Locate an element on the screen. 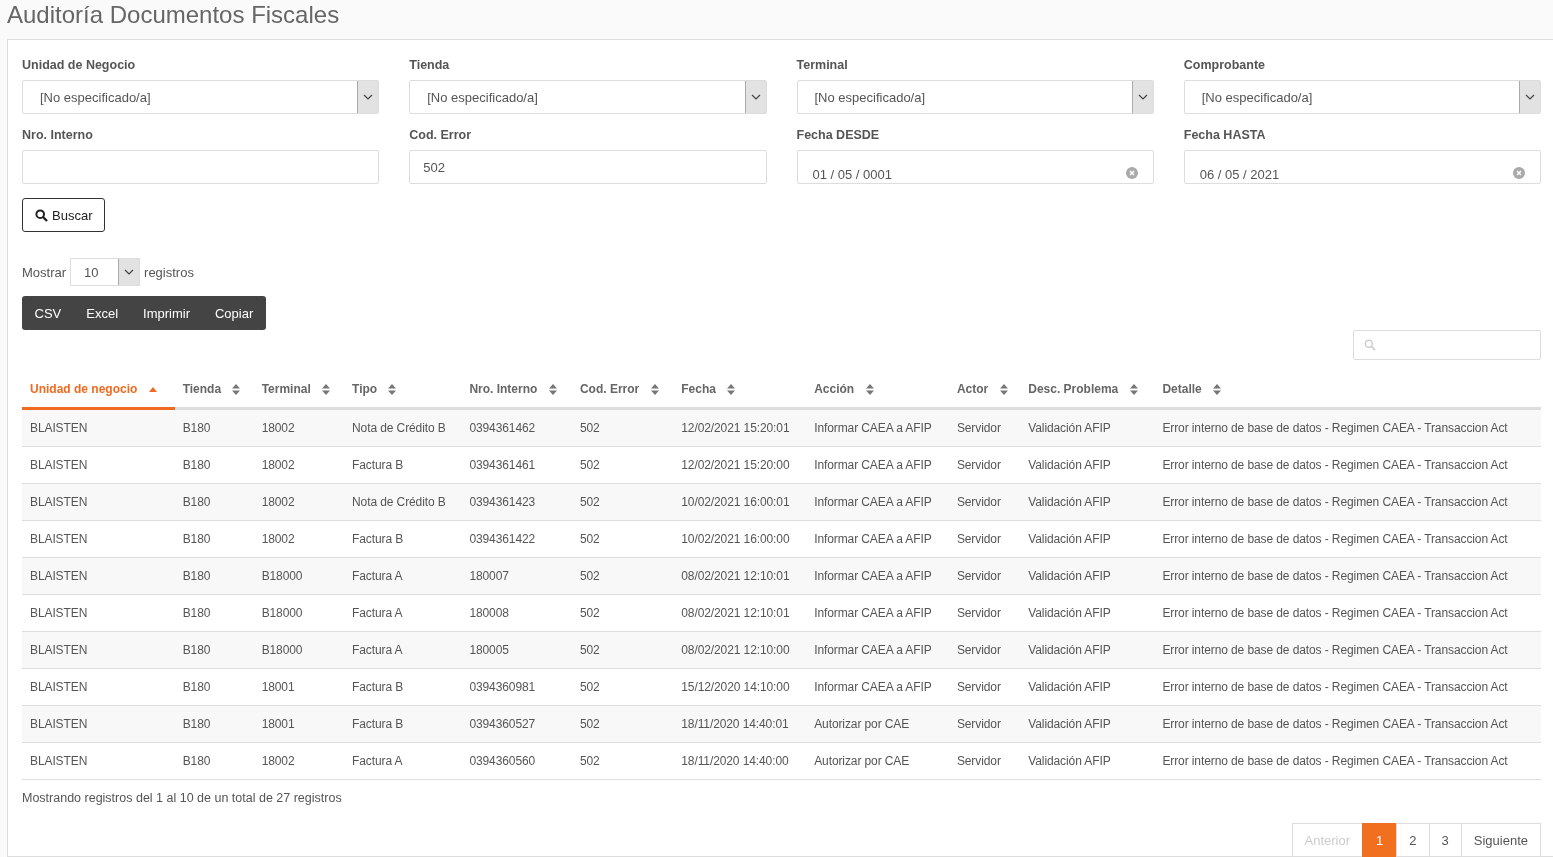  table-cell: Autorizar por CAE is located at coordinates (877, 761).